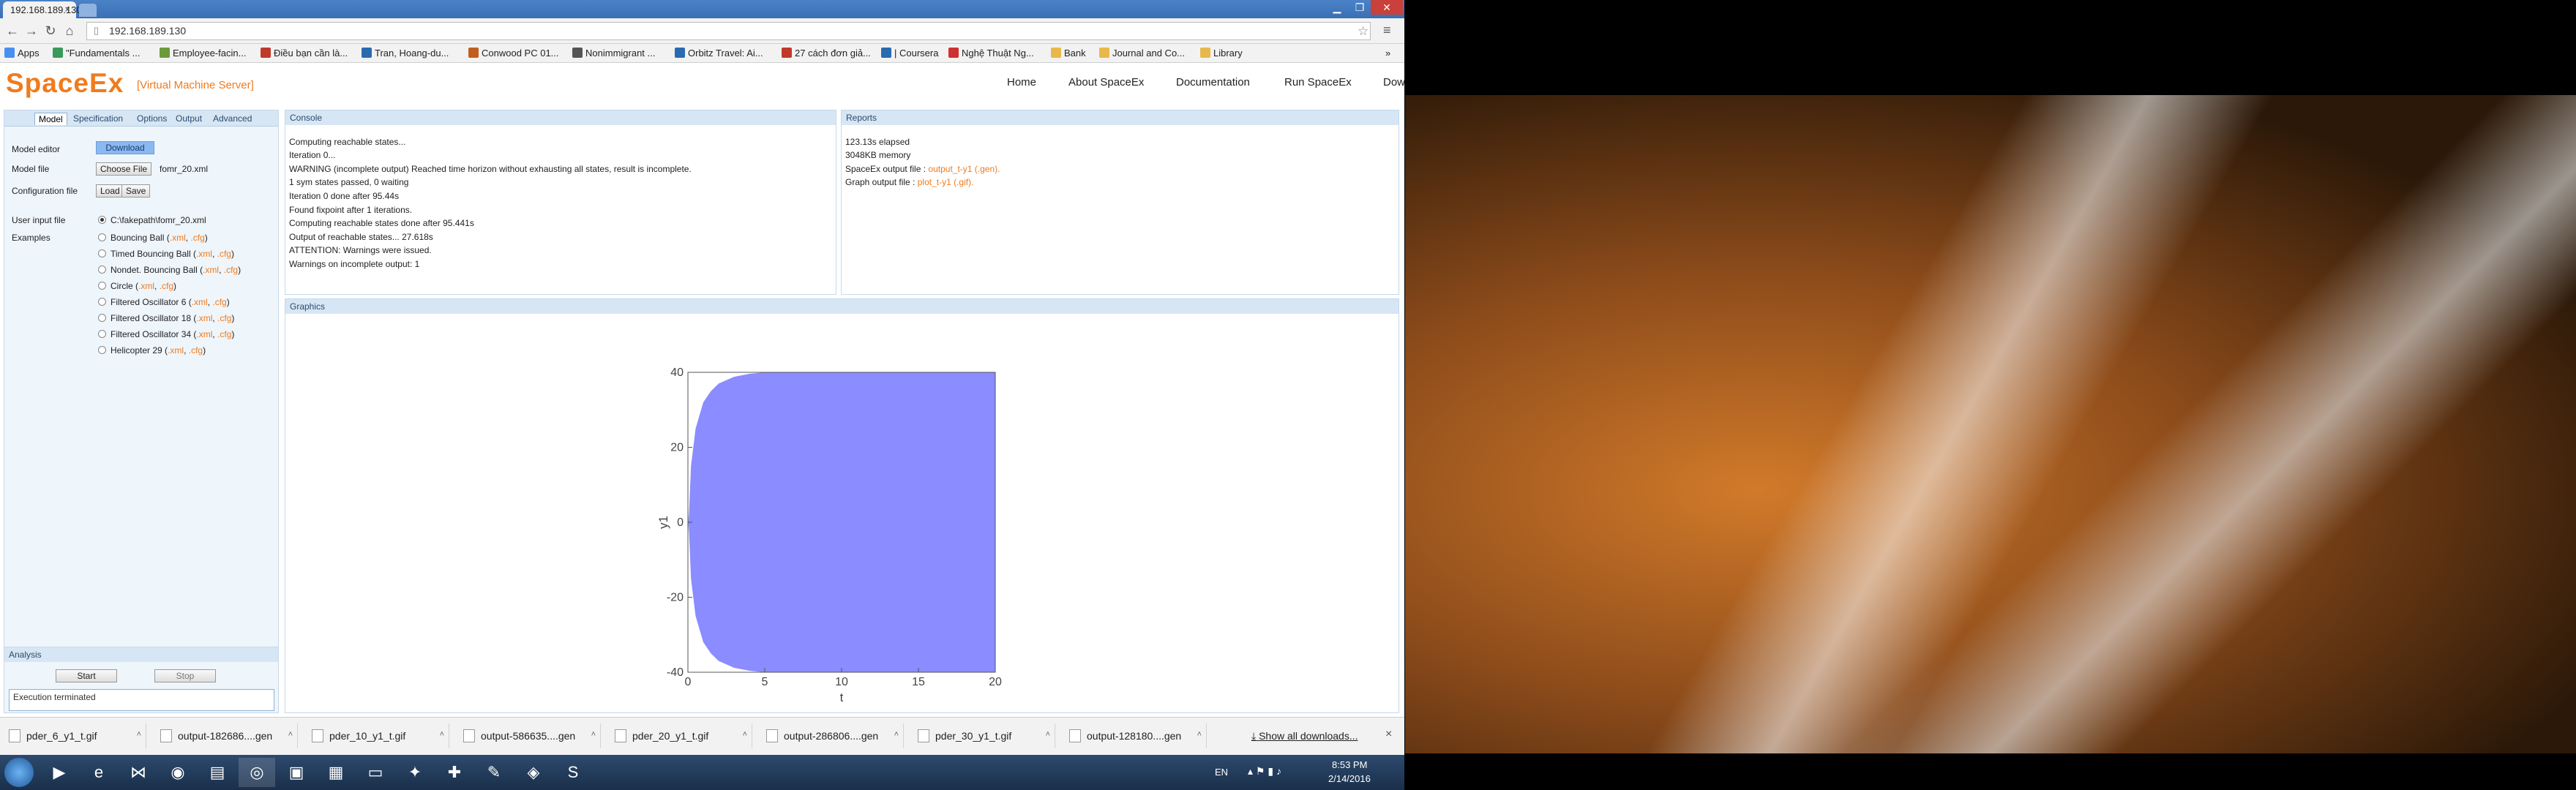 The width and height of the screenshot is (2576, 790). Describe the element at coordinates (296, 772) in the screenshot. I see `spaceex-icon: ▣` at that location.